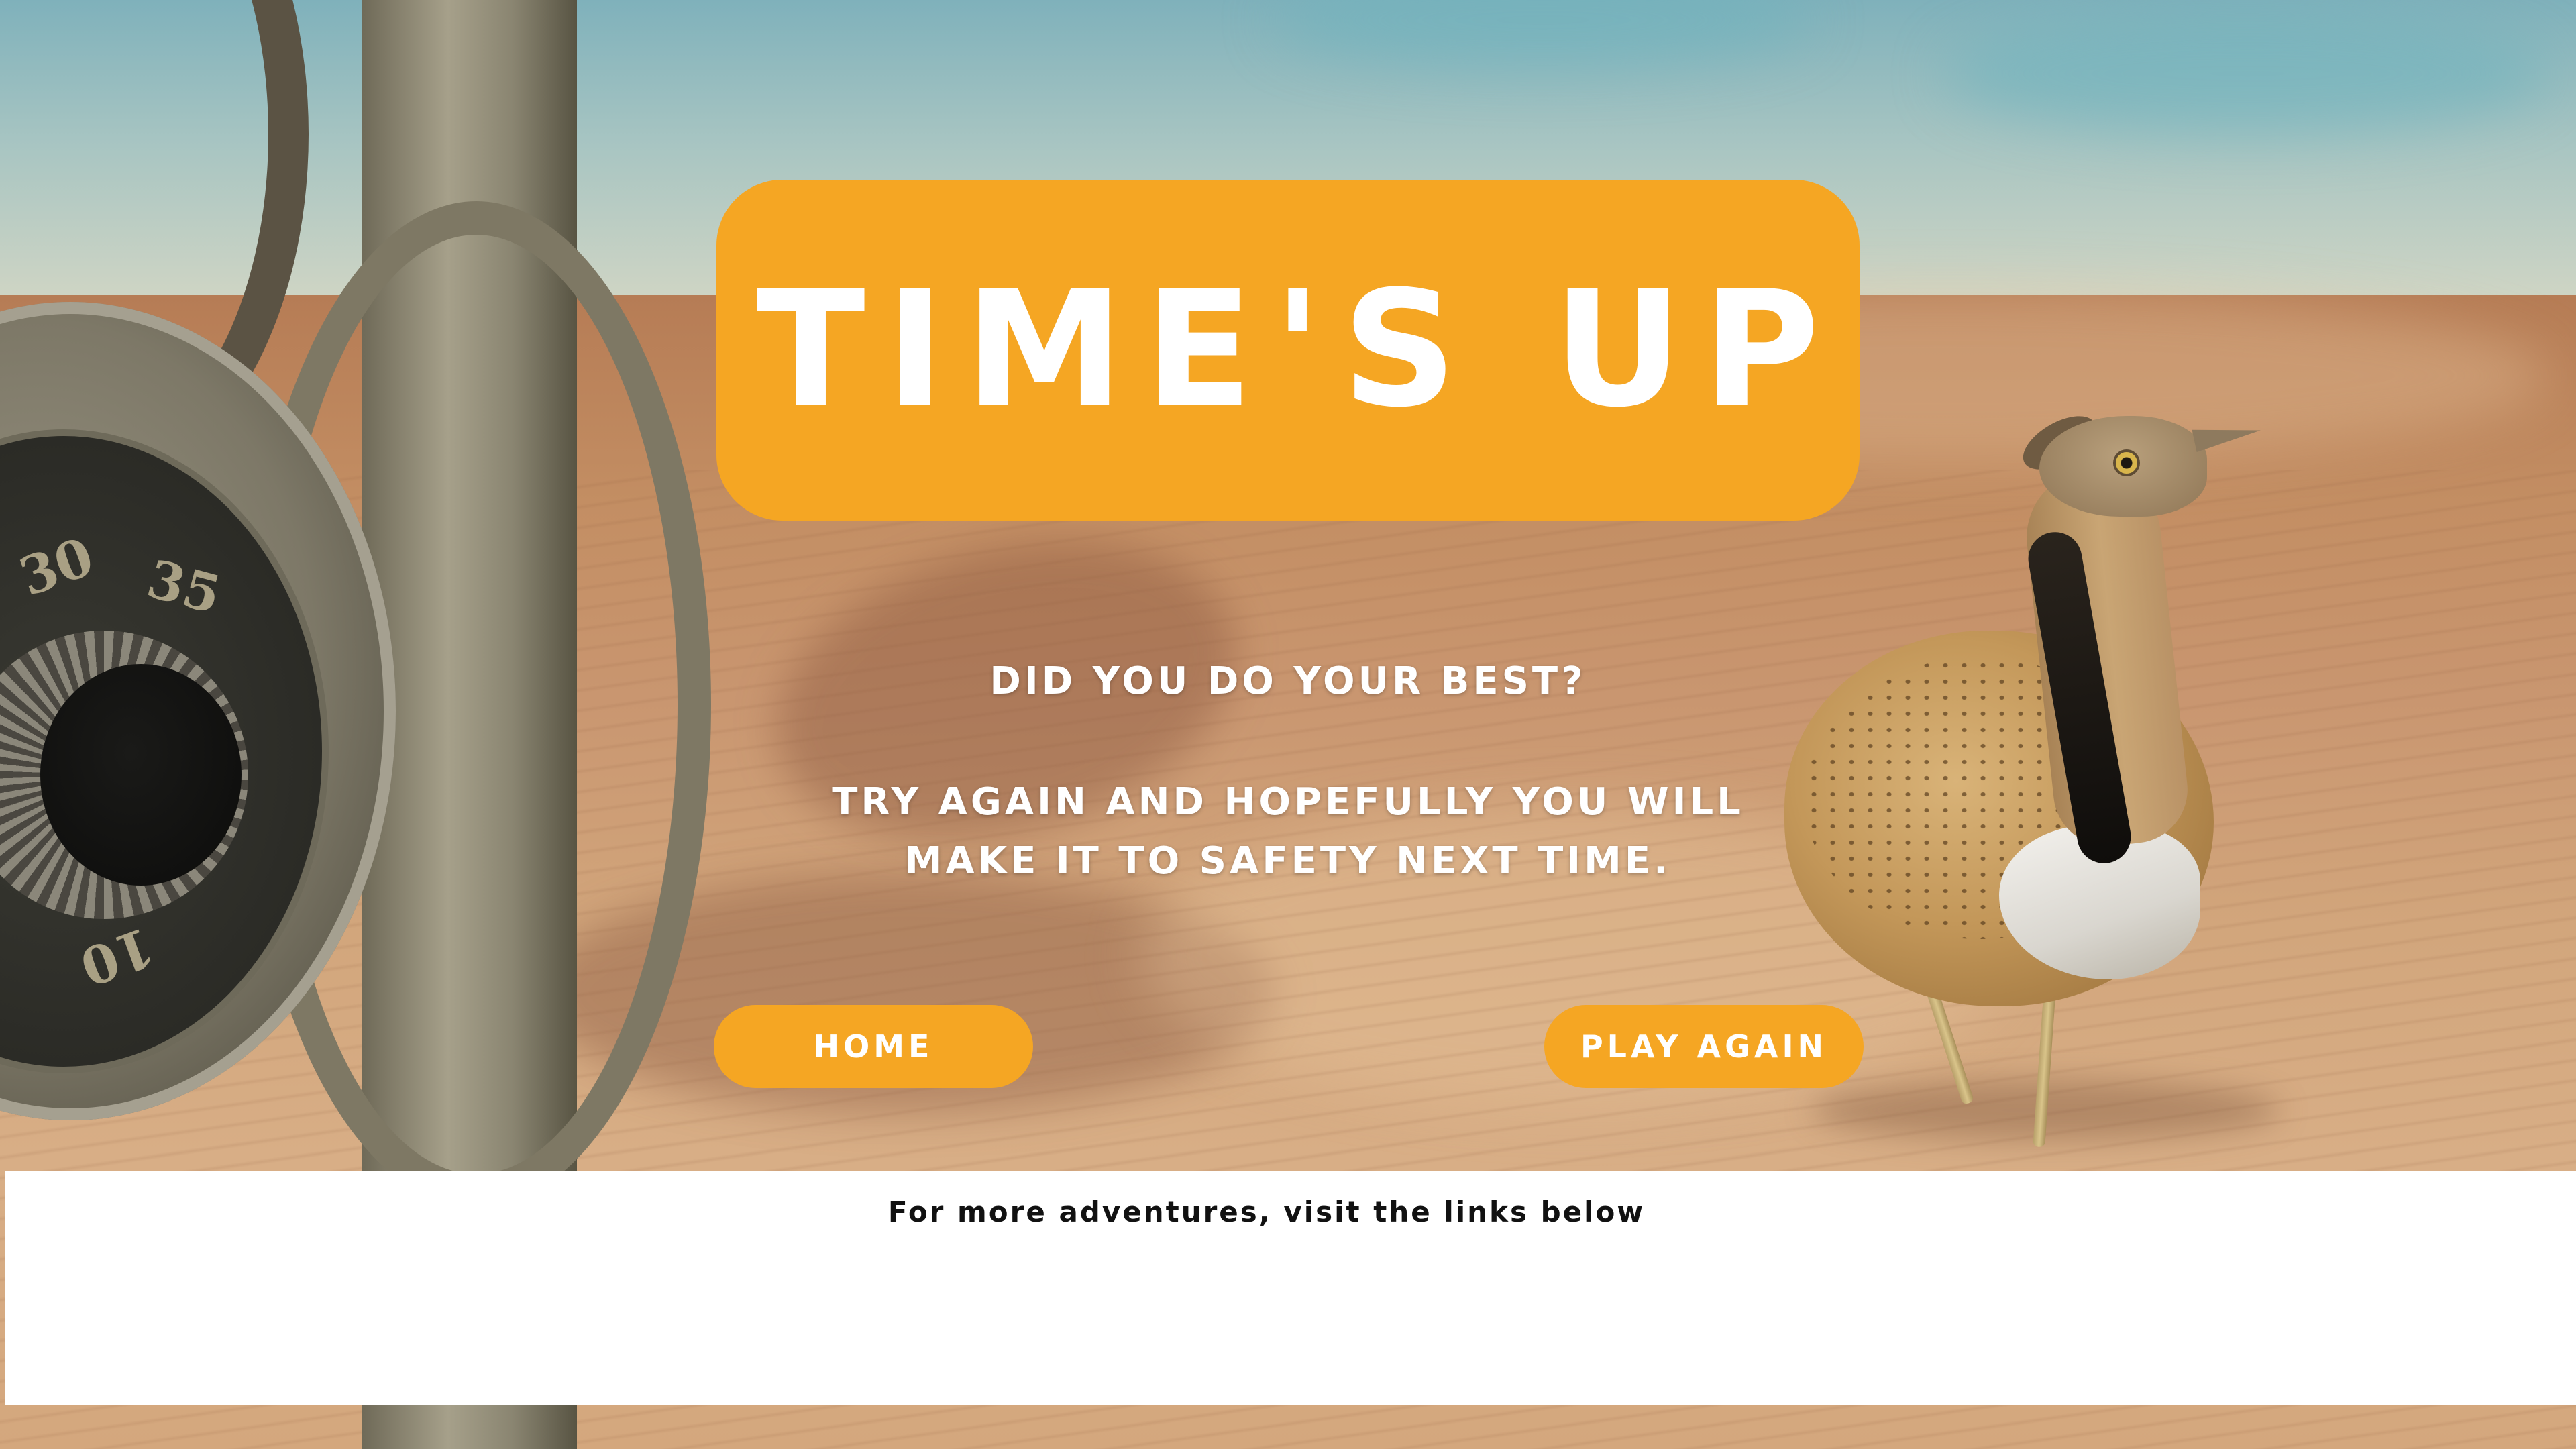  Describe the element at coordinates (140, 774) in the screenshot. I see `dial-knob-center` at that location.